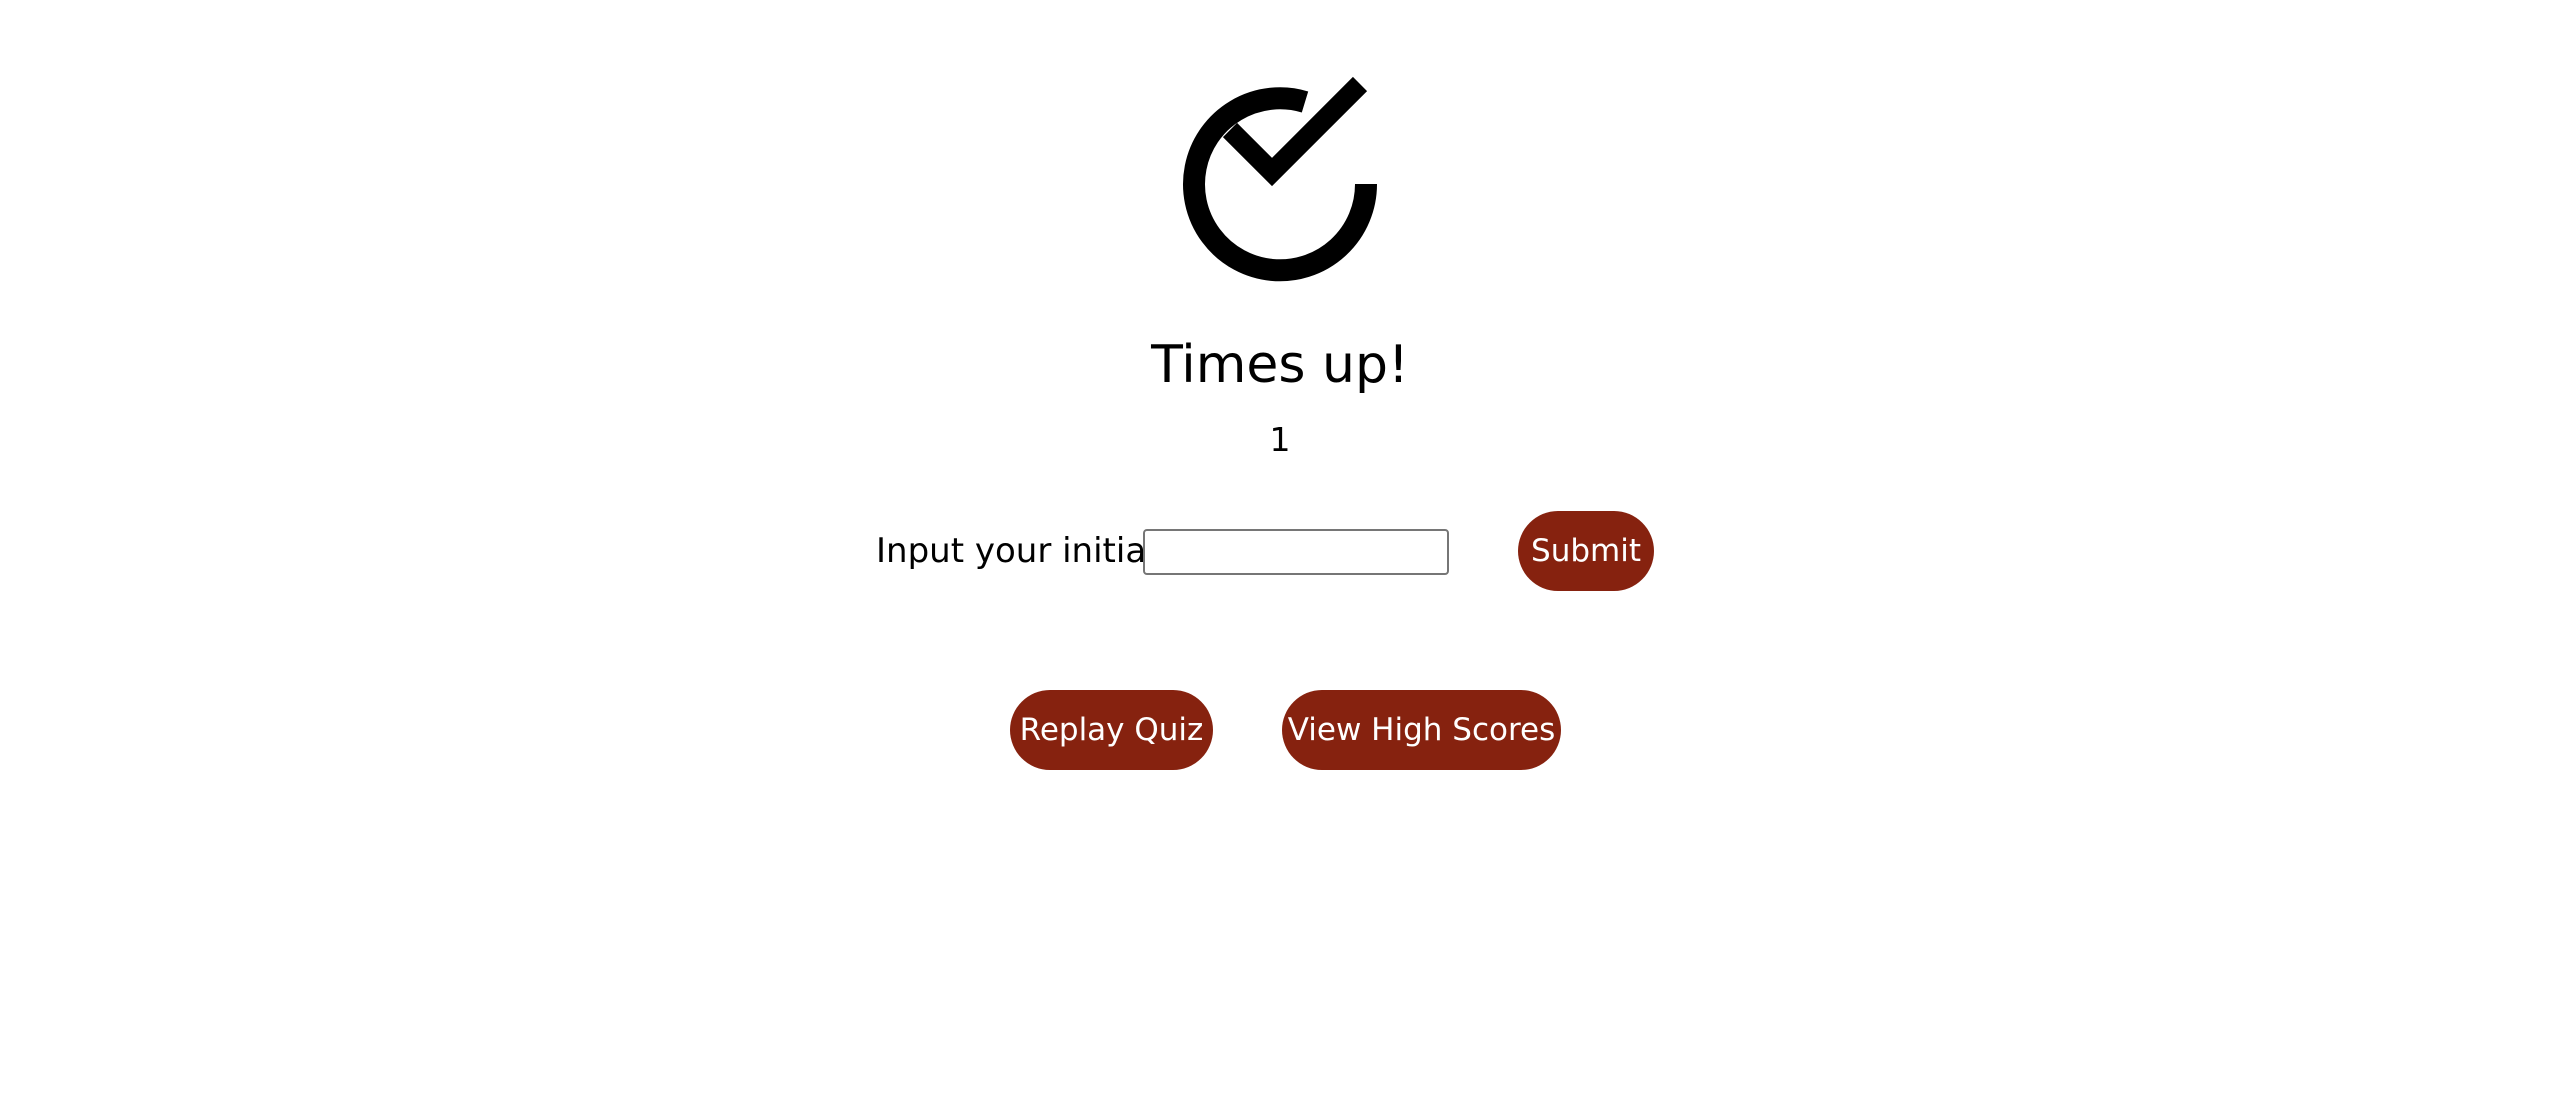  Describe the element at coordinates (1586, 551) in the screenshot. I see `submit-button: Submit` at that location.